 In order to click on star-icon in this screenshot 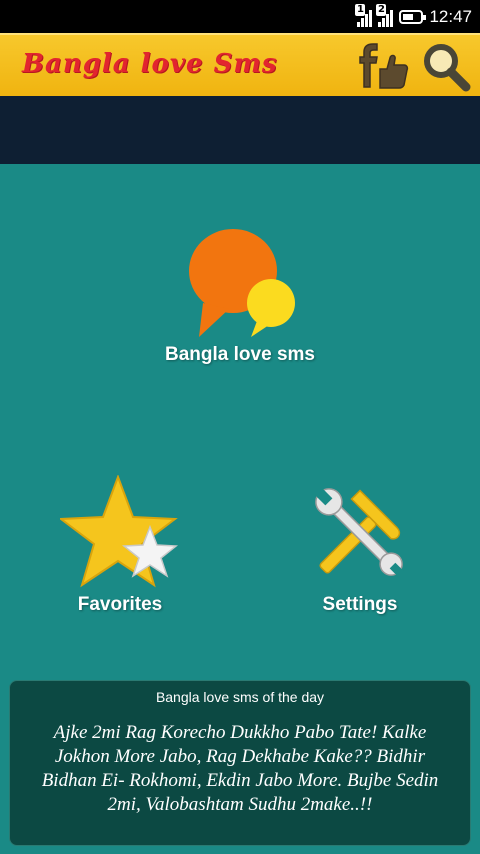, I will do `click(118, 531)`.